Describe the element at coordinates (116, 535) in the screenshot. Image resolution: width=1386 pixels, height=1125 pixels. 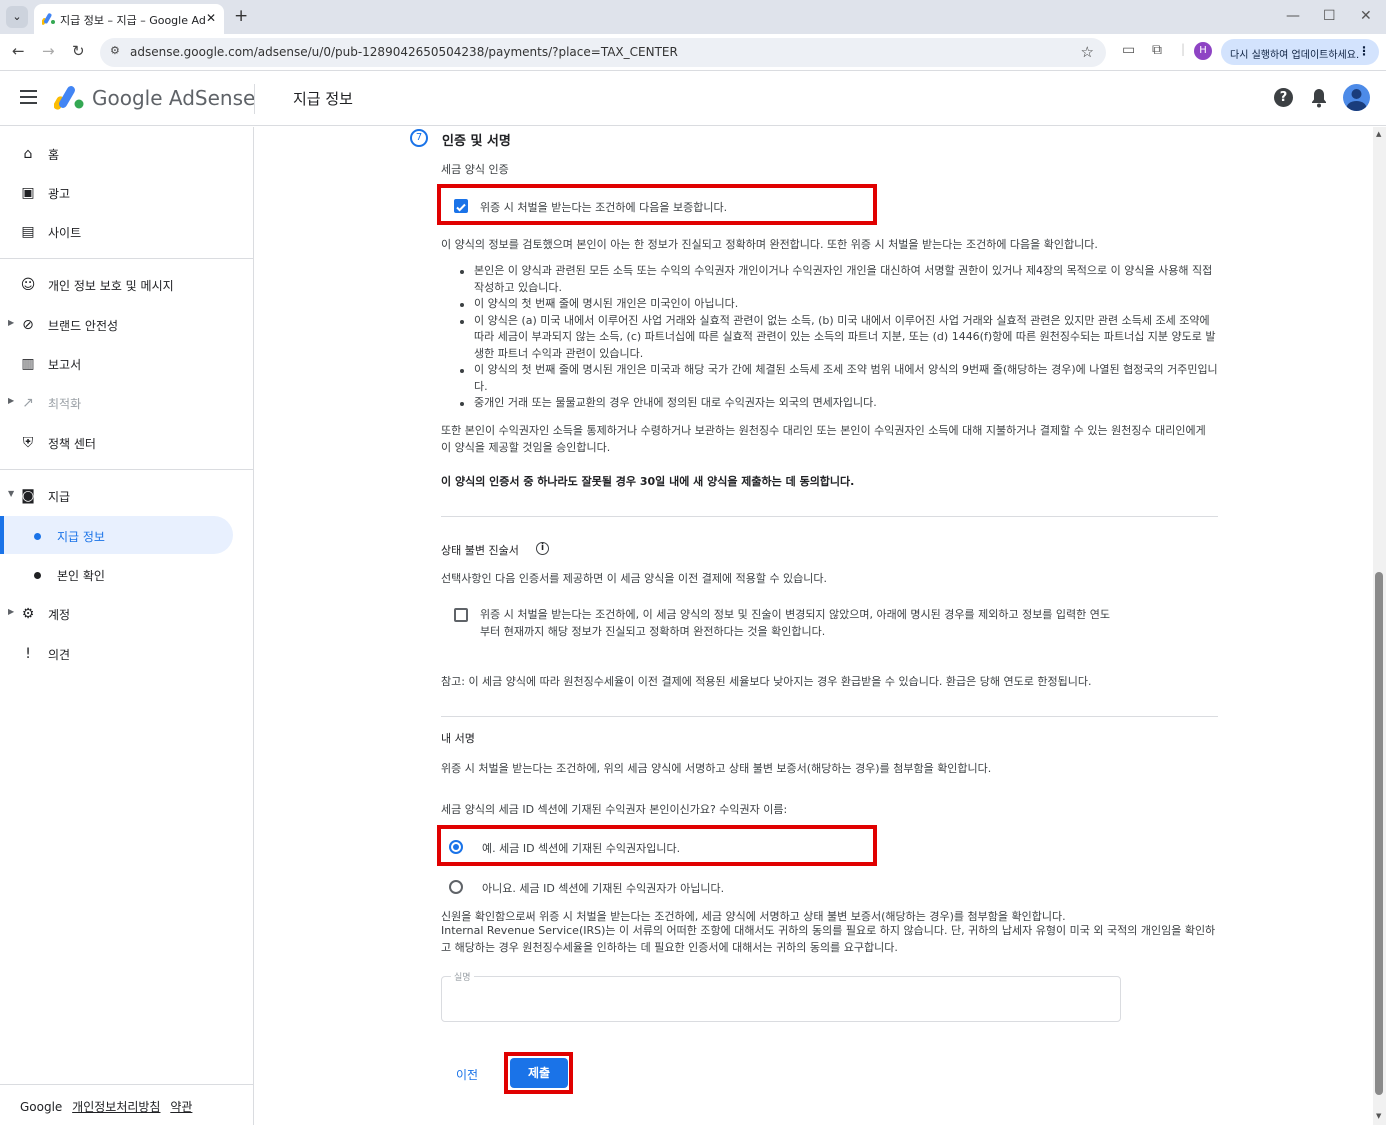
I see `sidebar-item-payment-info: 지급 정보` at that location.